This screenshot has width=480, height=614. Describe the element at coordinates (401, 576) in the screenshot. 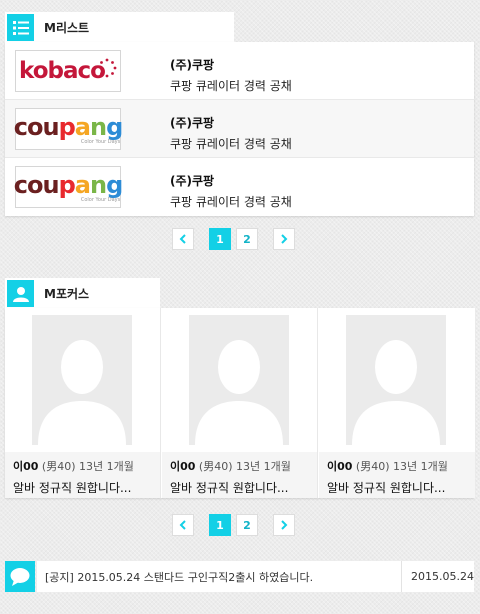

I see `divider` at that location.